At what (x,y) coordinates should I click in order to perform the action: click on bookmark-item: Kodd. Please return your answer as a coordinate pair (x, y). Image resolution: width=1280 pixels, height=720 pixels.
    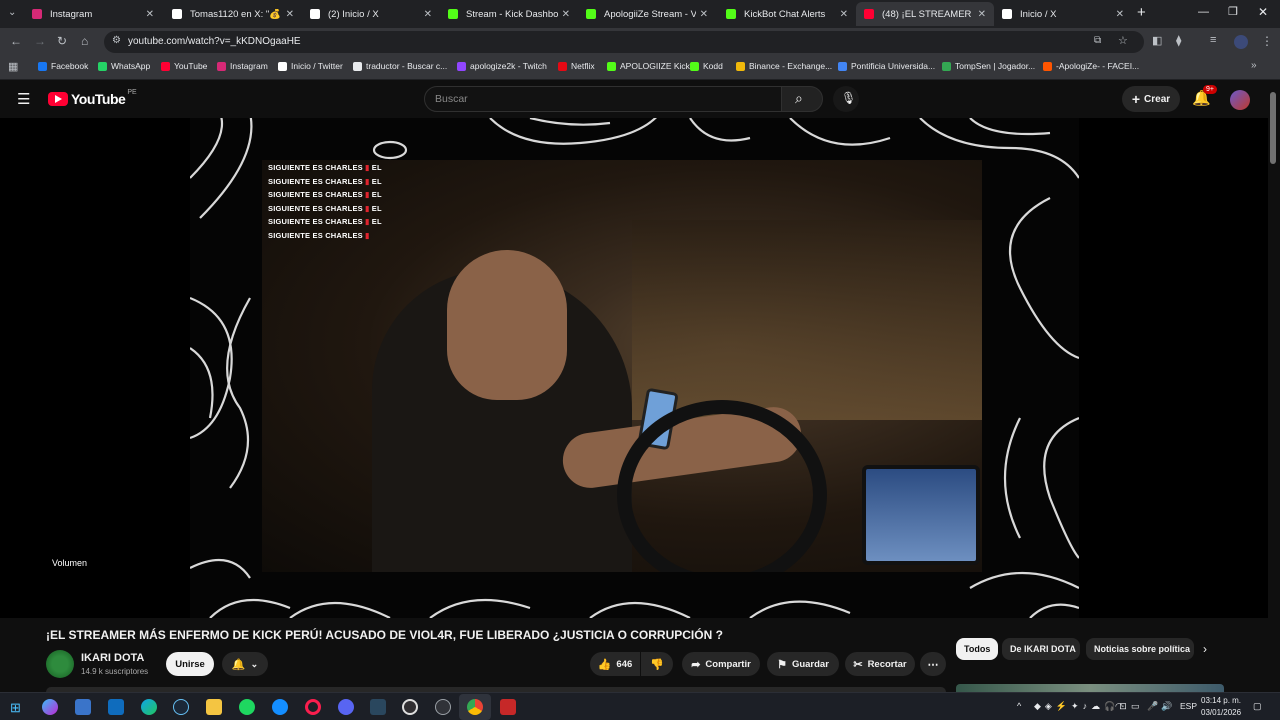
    Looking at the image, I should click on (706, 66).